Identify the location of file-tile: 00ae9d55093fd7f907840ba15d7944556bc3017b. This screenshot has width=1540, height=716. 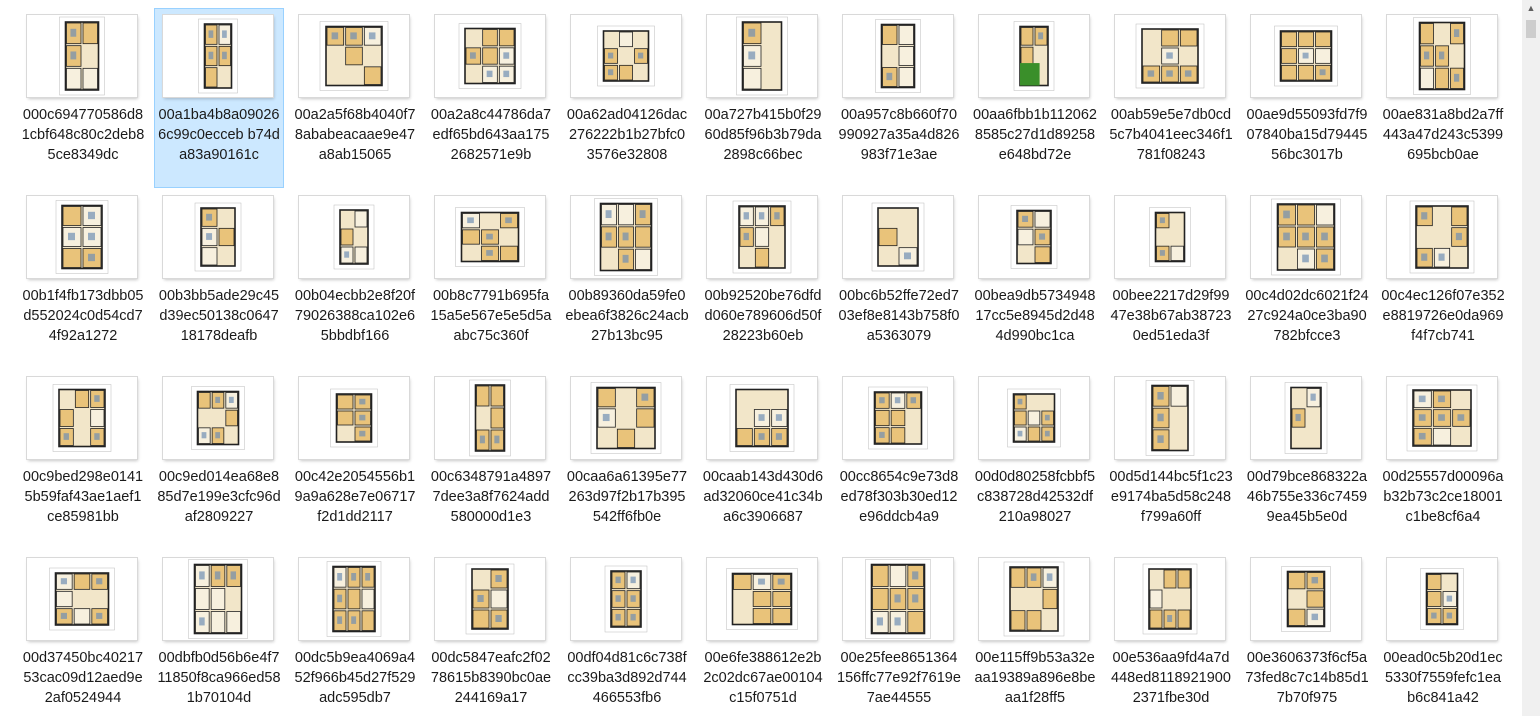
(1307, 98).